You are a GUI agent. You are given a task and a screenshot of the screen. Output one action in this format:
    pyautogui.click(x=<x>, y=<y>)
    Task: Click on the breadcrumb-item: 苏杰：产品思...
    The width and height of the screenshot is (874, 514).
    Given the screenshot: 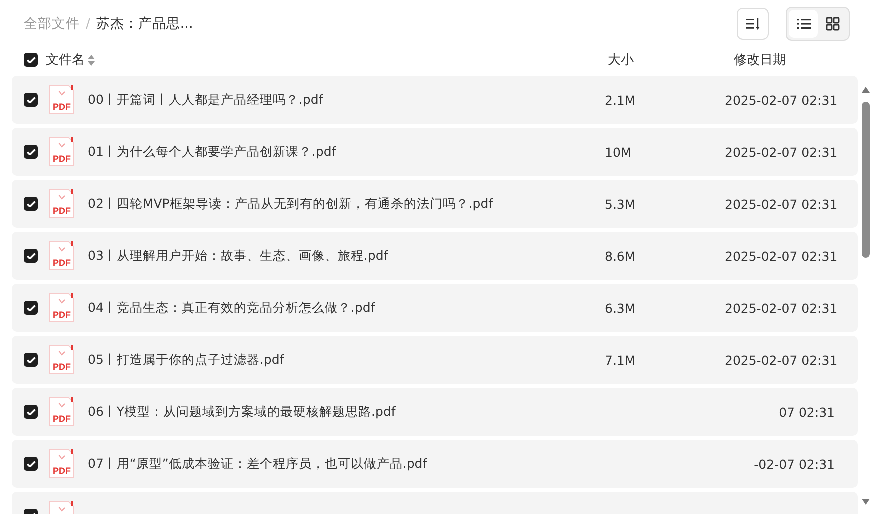 What is the action you would take?
    pyautogui.click(x=145, y=24)
    